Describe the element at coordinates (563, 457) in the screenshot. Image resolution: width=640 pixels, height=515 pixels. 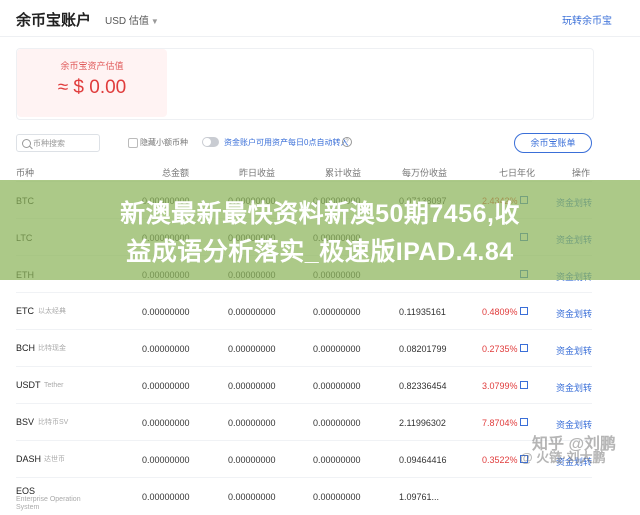
I see `watermark-2: @ 火链·刘大鹏` at that location.